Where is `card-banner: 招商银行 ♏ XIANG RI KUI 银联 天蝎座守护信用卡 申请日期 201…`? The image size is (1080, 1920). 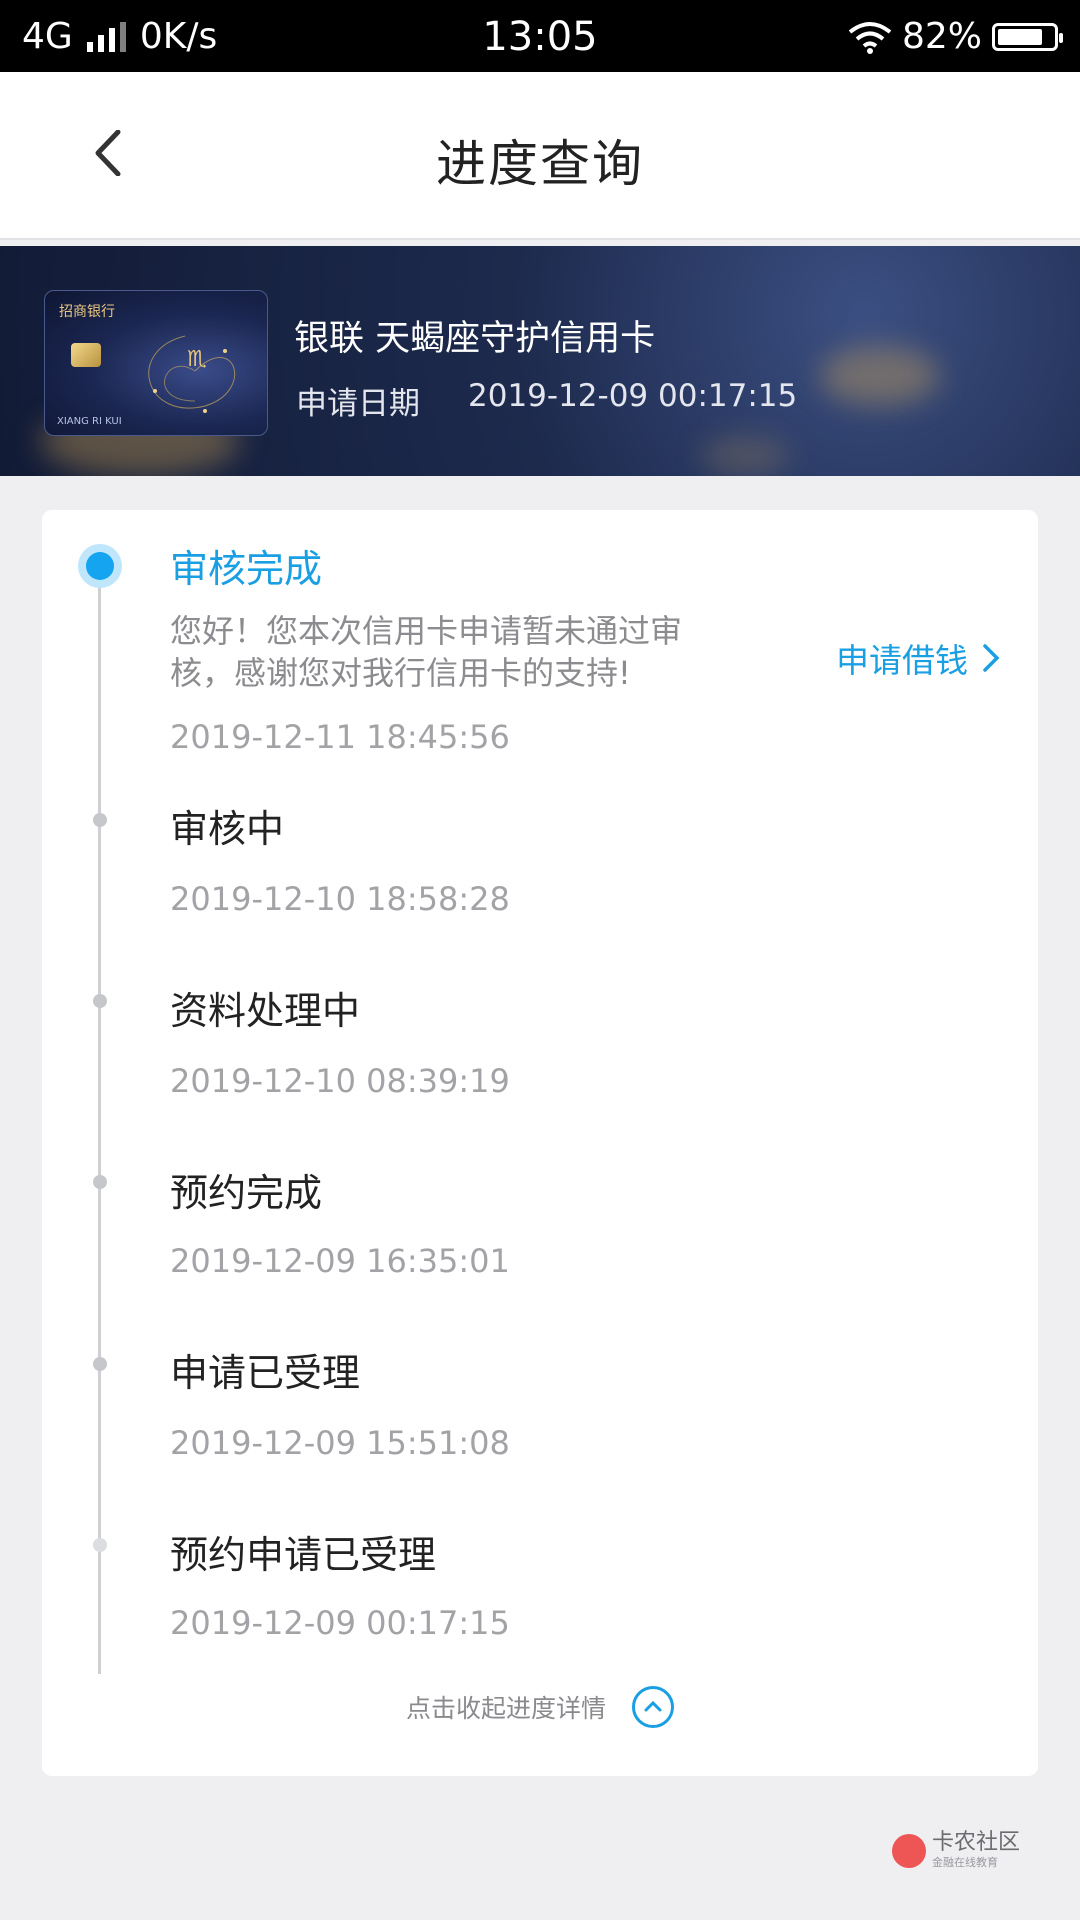
card-banner: 招商银行 ♏ XIANG RI KUI 银联 天蝎座守护信用卡 申请日期 201… is located at coordinates (540, 361).